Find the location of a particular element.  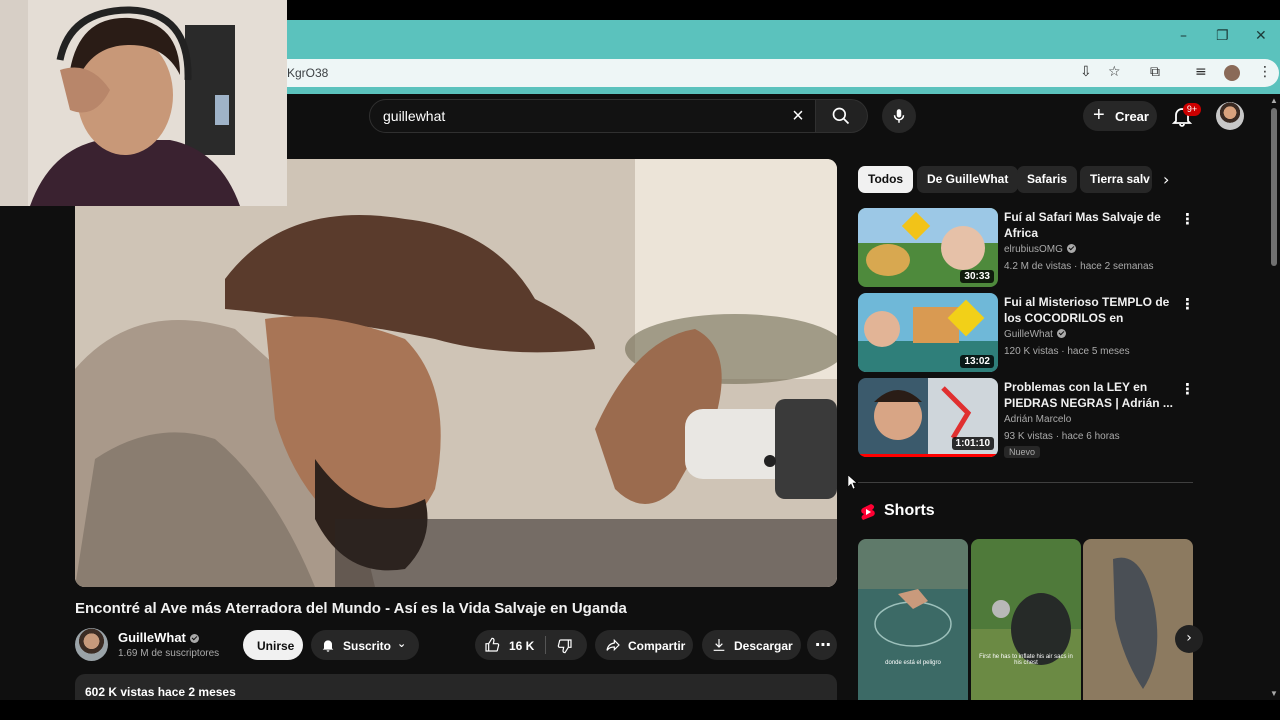

mouse-cursor-icon is located at coordinates (853, 482).